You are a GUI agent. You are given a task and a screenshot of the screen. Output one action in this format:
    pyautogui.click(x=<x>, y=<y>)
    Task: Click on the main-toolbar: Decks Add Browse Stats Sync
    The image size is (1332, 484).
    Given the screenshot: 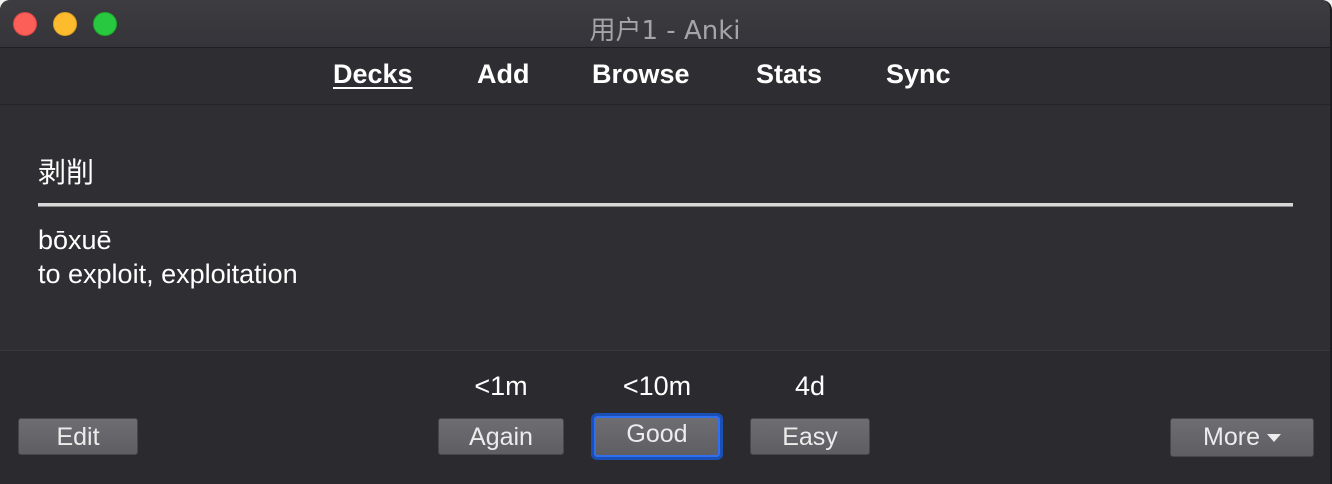 What is the action you would take?
    pyautogui.click(x=665, y=76)
    